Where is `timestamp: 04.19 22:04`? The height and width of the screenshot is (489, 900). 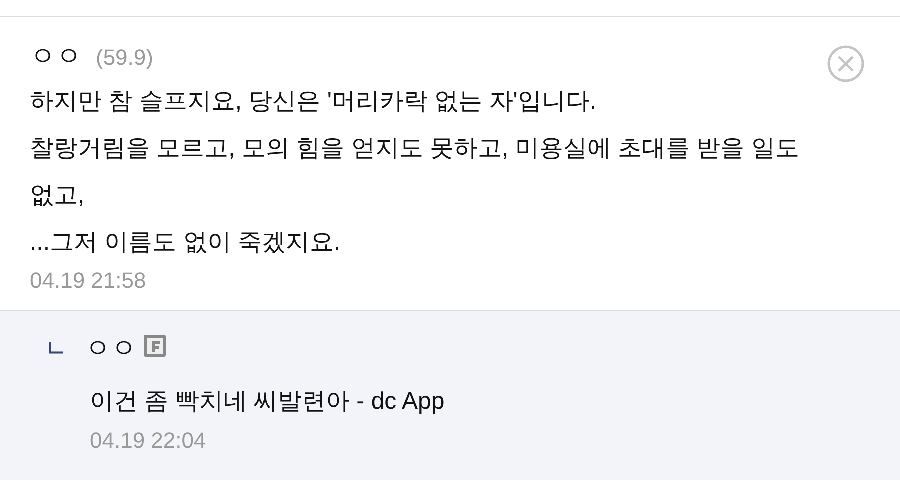 timestamp: 04.19 22:04 is located at coordinates (149, 441).